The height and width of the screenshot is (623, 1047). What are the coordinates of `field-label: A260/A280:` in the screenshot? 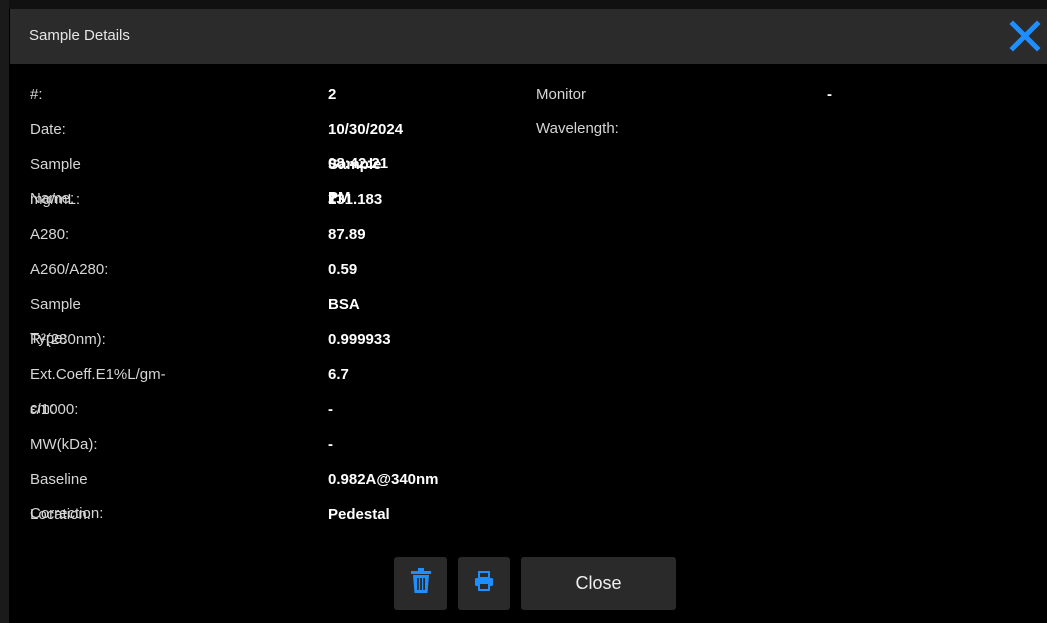 It's located at (69, 269).